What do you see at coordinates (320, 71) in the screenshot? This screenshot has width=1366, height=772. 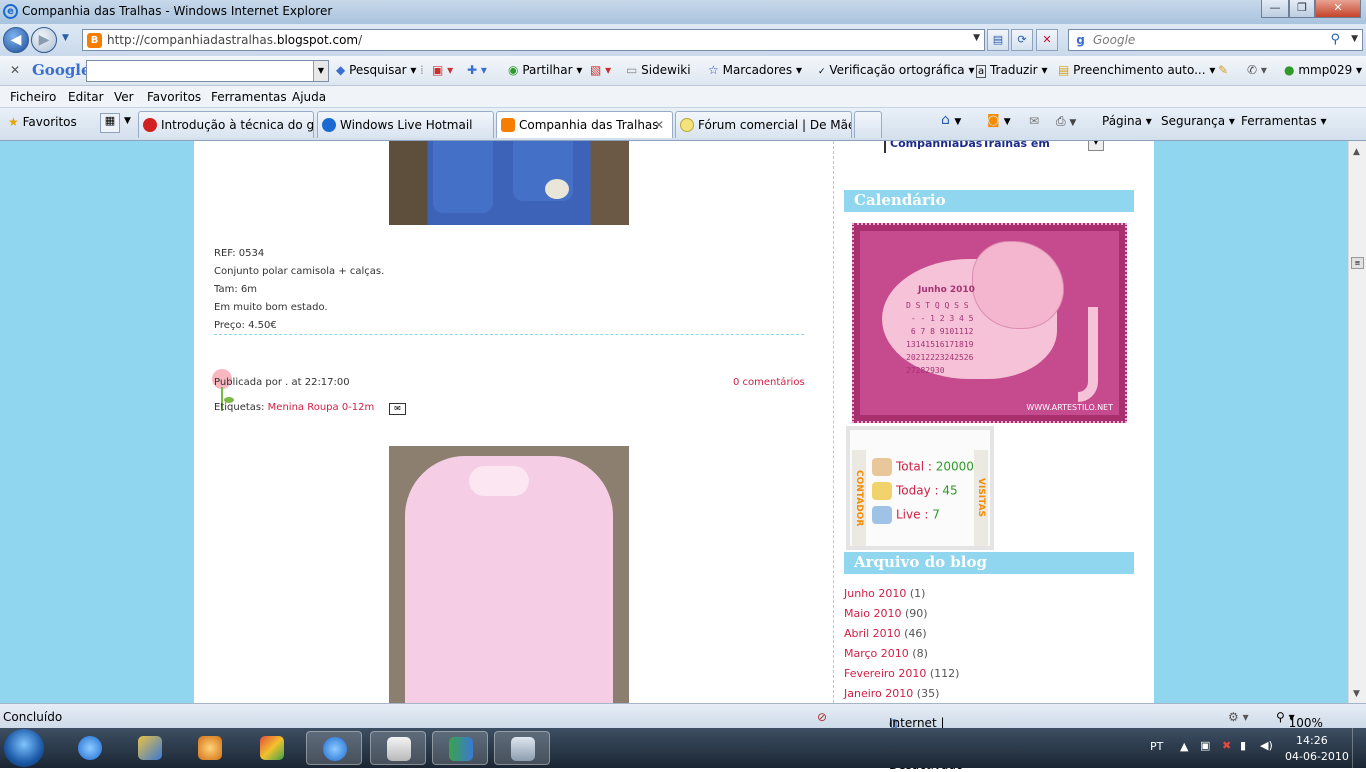 I see `chevron-down-icon: ▼` at bounding box center [320, 71].